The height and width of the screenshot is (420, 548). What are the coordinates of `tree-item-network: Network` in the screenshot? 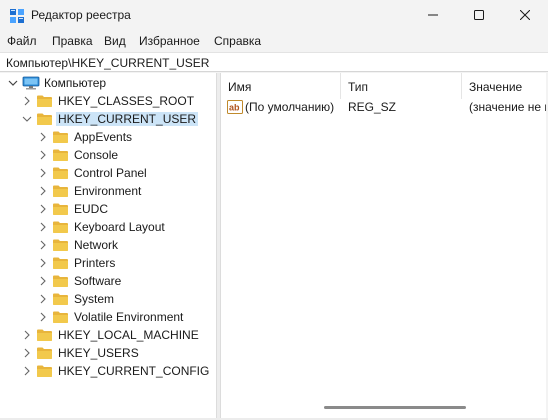 It's located at (108, 245).